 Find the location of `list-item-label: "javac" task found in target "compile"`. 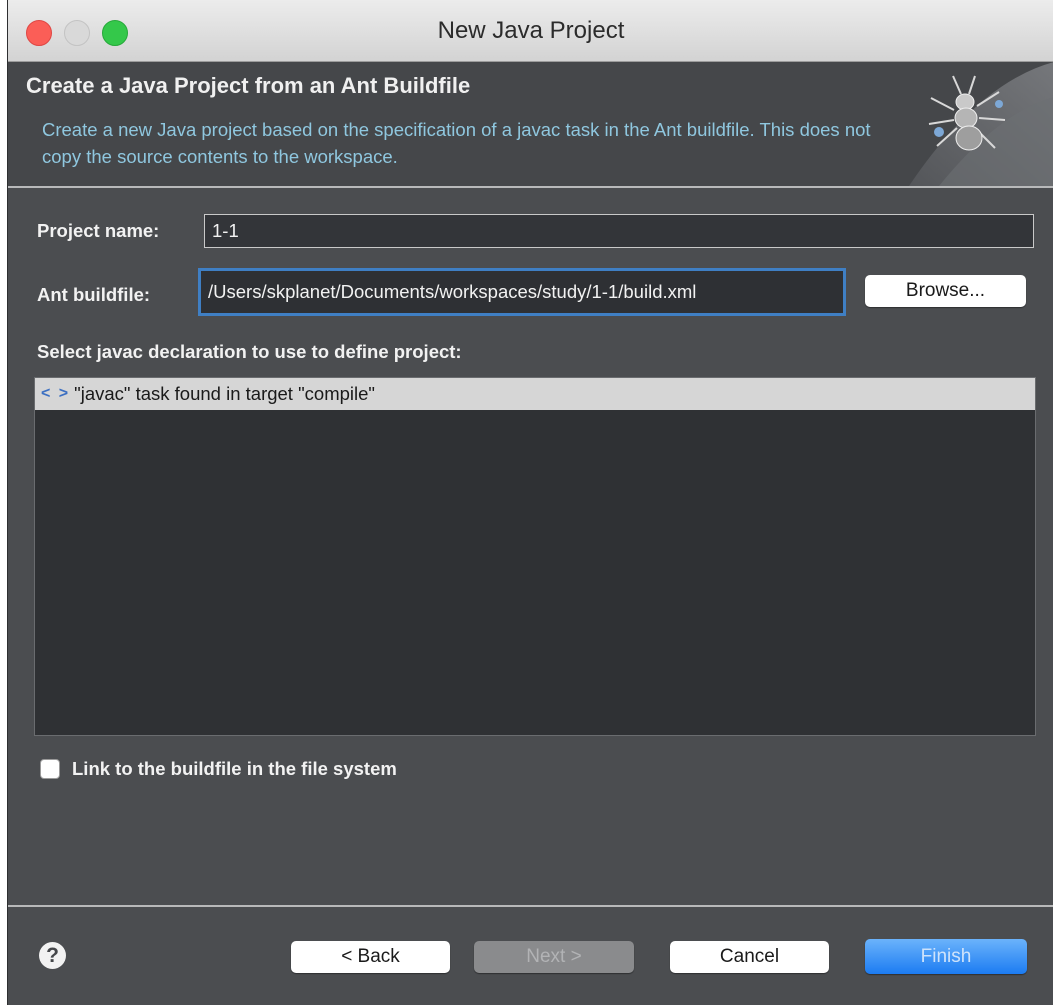

list-item-label: "javac" task found in target "compile" is located at coordinates (224, 393).